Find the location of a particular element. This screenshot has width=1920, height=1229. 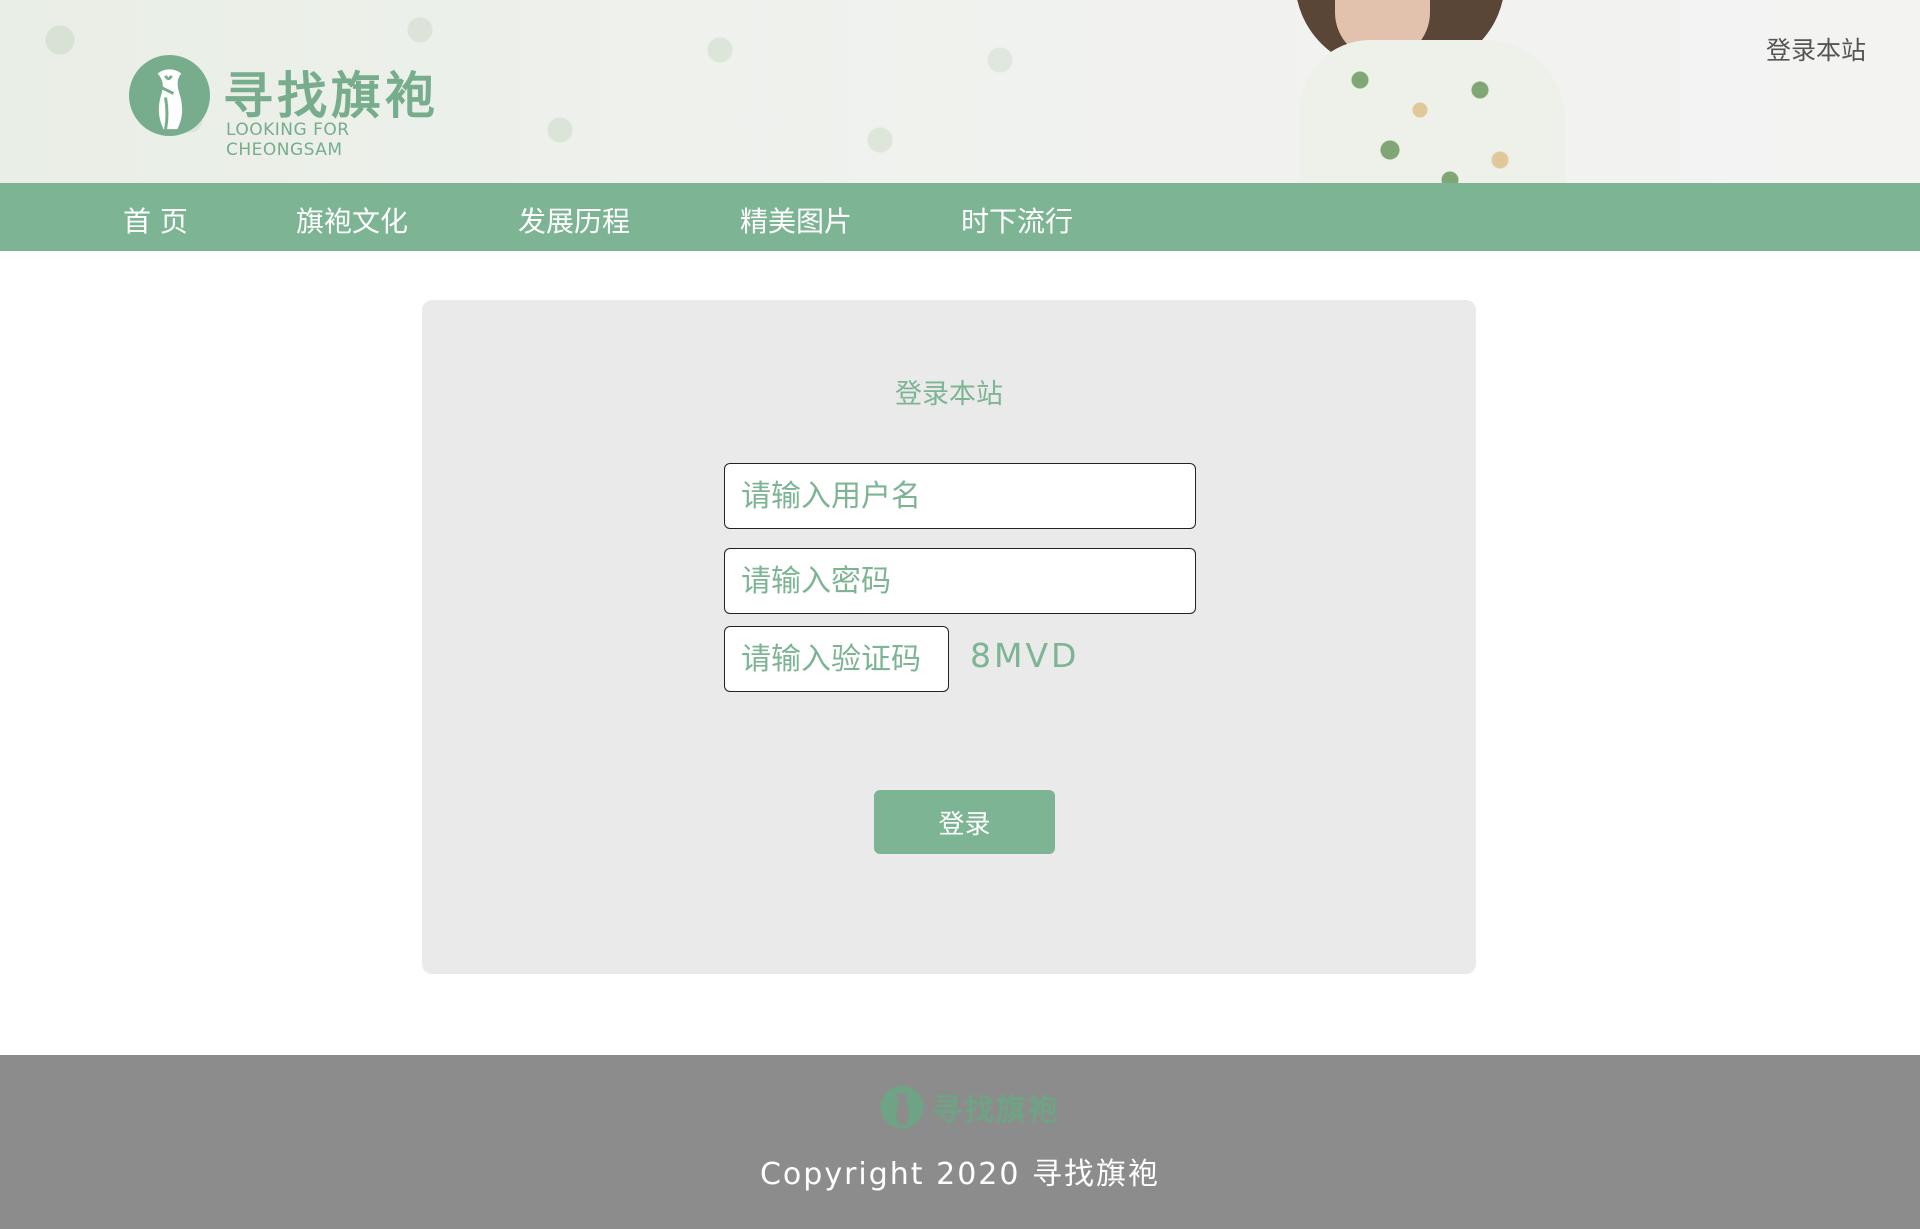

top-login-link: 登录本站 is located at coordinates (1816, 49).